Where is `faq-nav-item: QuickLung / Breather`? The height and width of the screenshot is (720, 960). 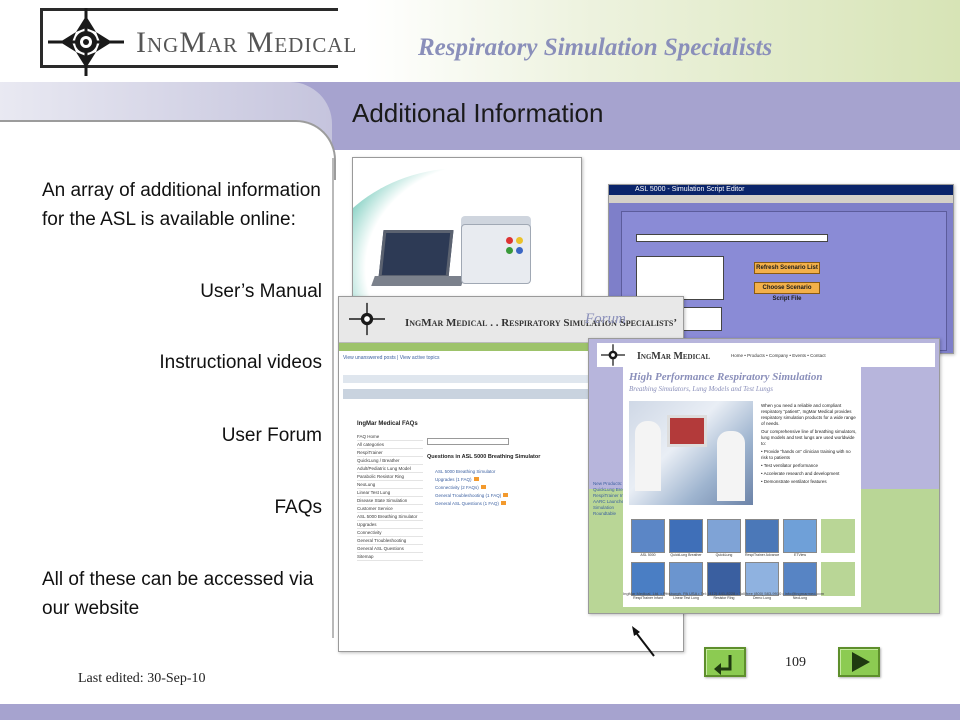
faq-nav-item: QuickLung / Breather is located at coordinates (390, 461).